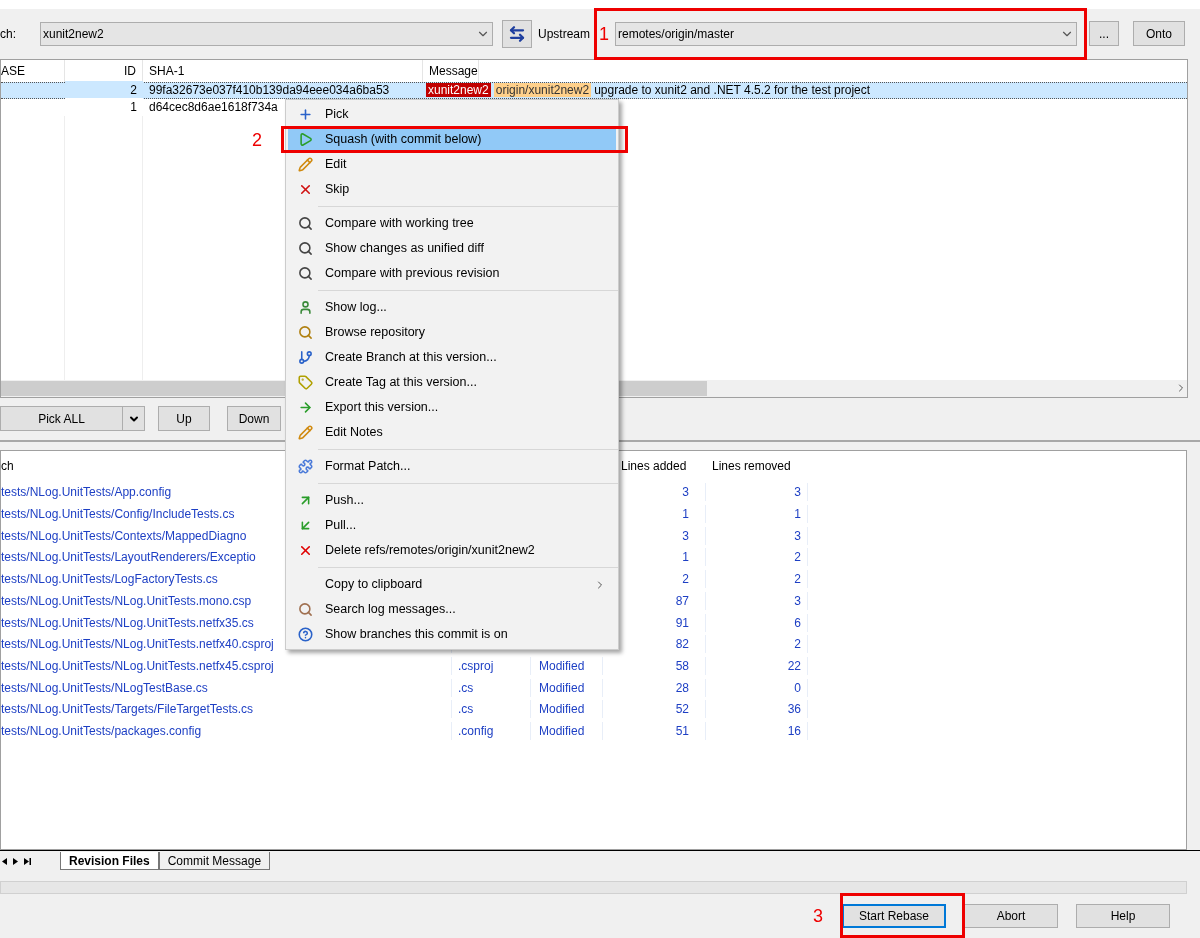  I want to click on table-cell: 1, so click(757, 514).